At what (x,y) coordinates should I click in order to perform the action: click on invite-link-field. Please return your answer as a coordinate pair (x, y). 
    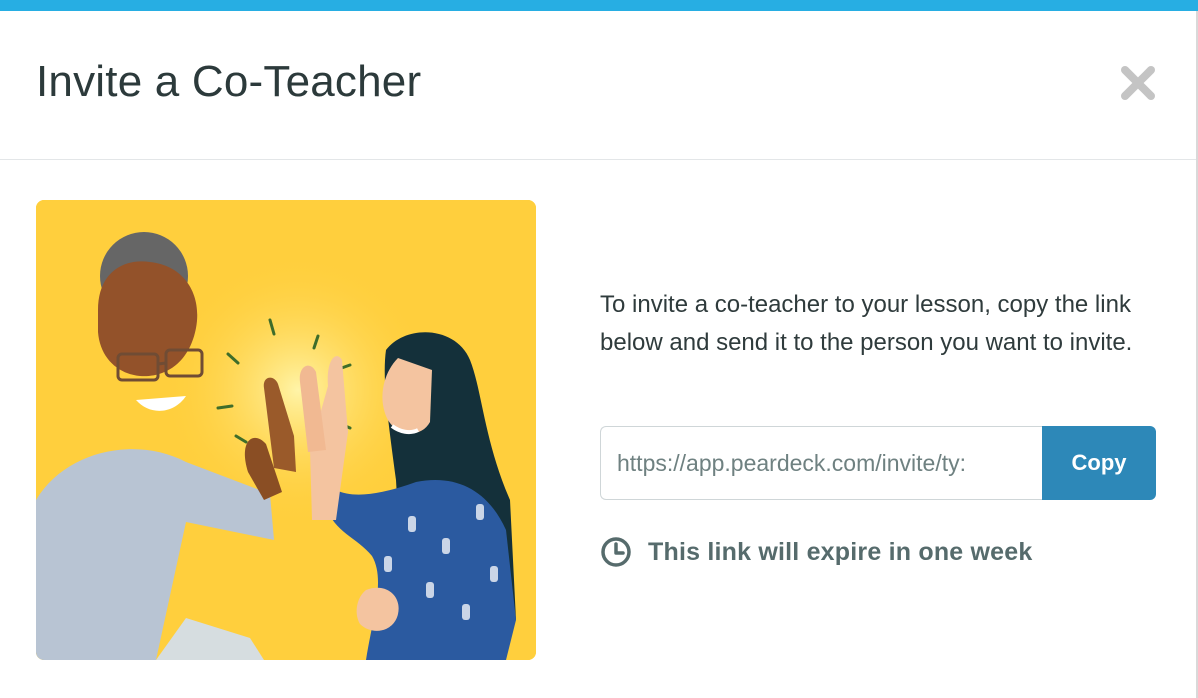
    Looking at the image, I should click on (821, 463).